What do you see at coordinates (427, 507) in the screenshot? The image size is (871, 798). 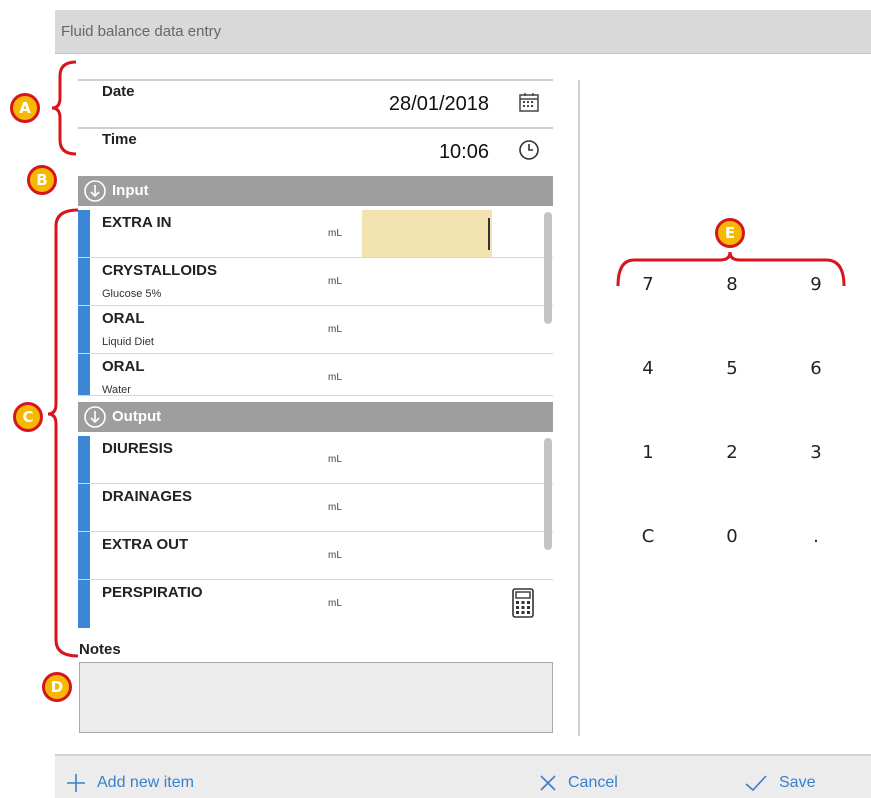 I see `drainages-value-input` at bounding box center [427, 507].